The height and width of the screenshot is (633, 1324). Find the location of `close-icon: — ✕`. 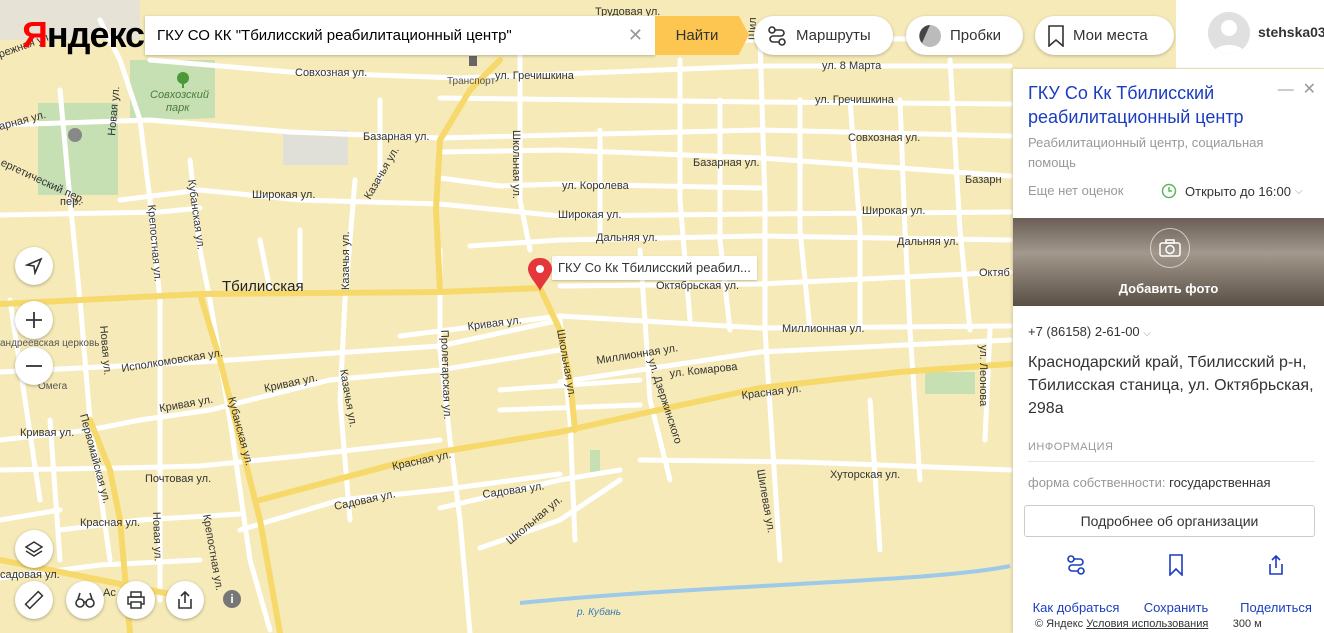

close-icon: — ✕ is located at coordinates (1297, 89).